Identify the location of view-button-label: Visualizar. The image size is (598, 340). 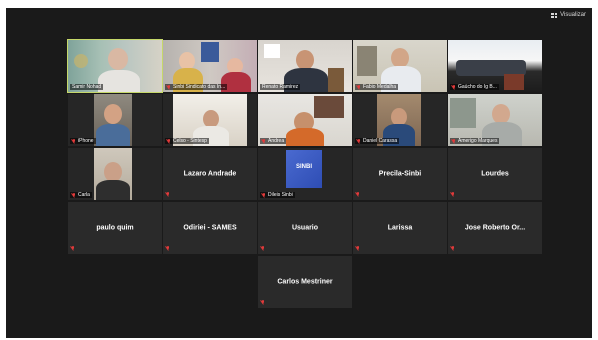
(573, 15).